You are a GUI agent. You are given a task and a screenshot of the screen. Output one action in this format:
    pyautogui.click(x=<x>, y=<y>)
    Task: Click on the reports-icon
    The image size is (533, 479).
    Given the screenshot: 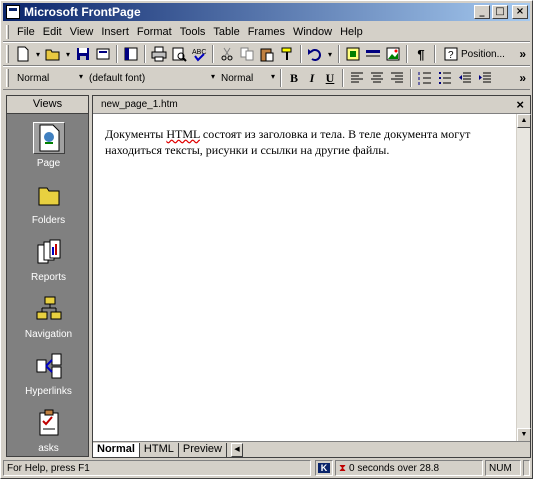 What is the action you would take?
    pyautogui.click(x=49, y=252)
    